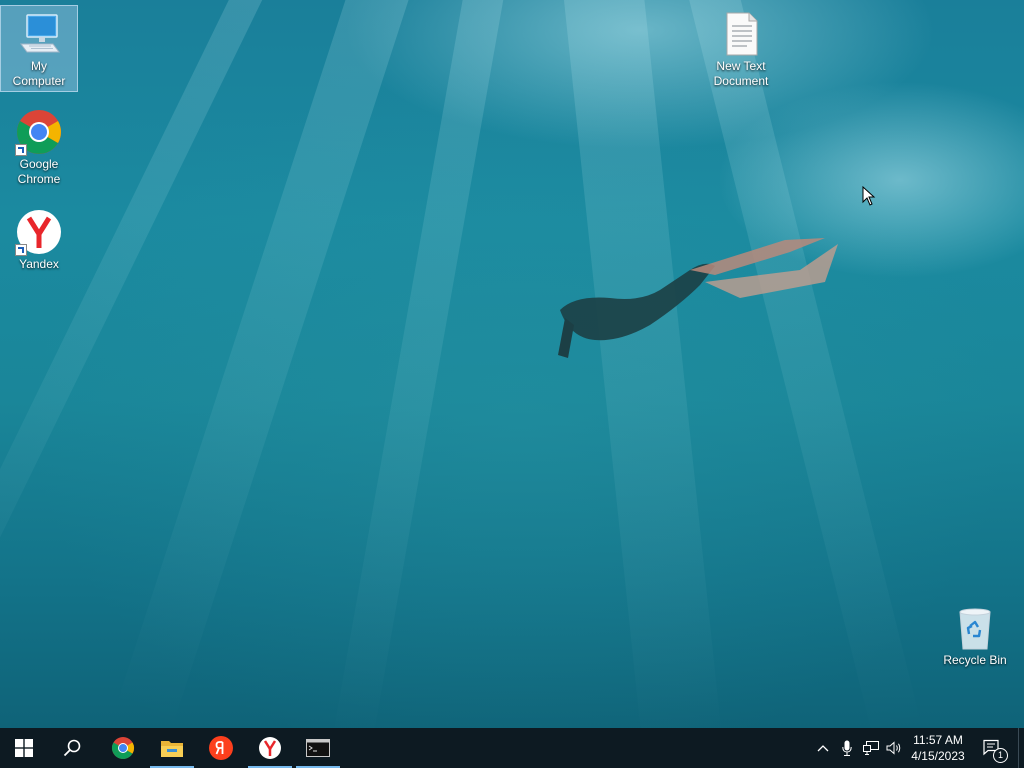  Describe the element at coordinates (1000, 755) in the screenshot. I see `notification-count-badge: 1` at that location.